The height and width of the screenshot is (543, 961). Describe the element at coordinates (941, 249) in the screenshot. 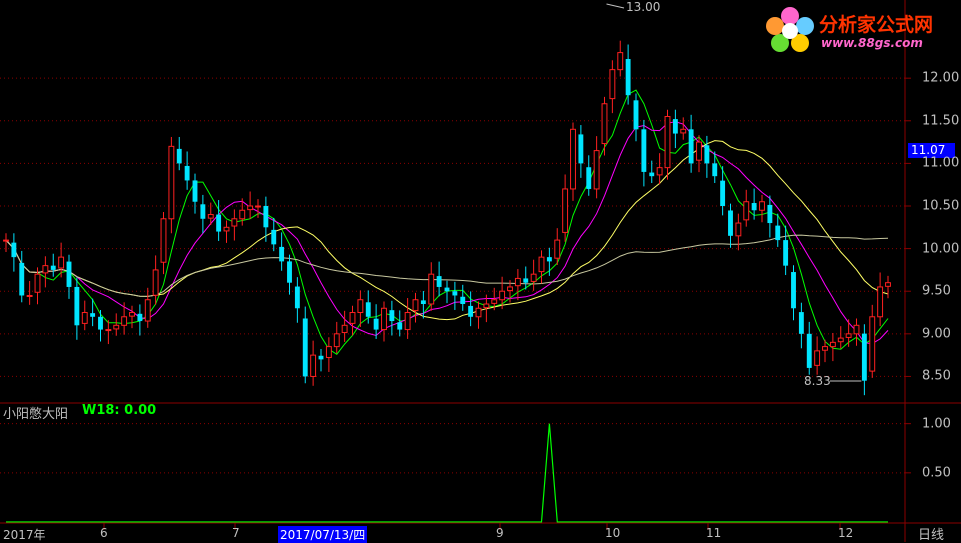

I see `y-tick-label: 10.00` at that location.